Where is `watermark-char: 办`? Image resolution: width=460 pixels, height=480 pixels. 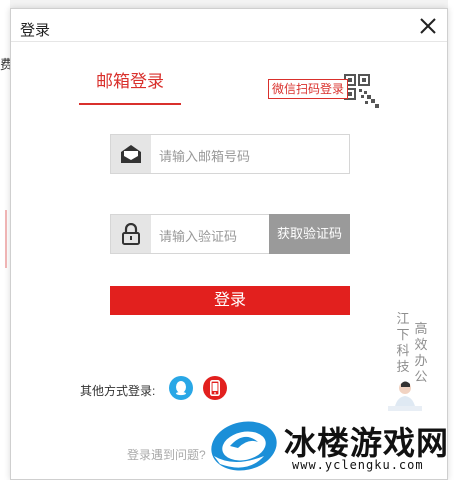
watermark-char: 办 is located at coordinates (421, 361).